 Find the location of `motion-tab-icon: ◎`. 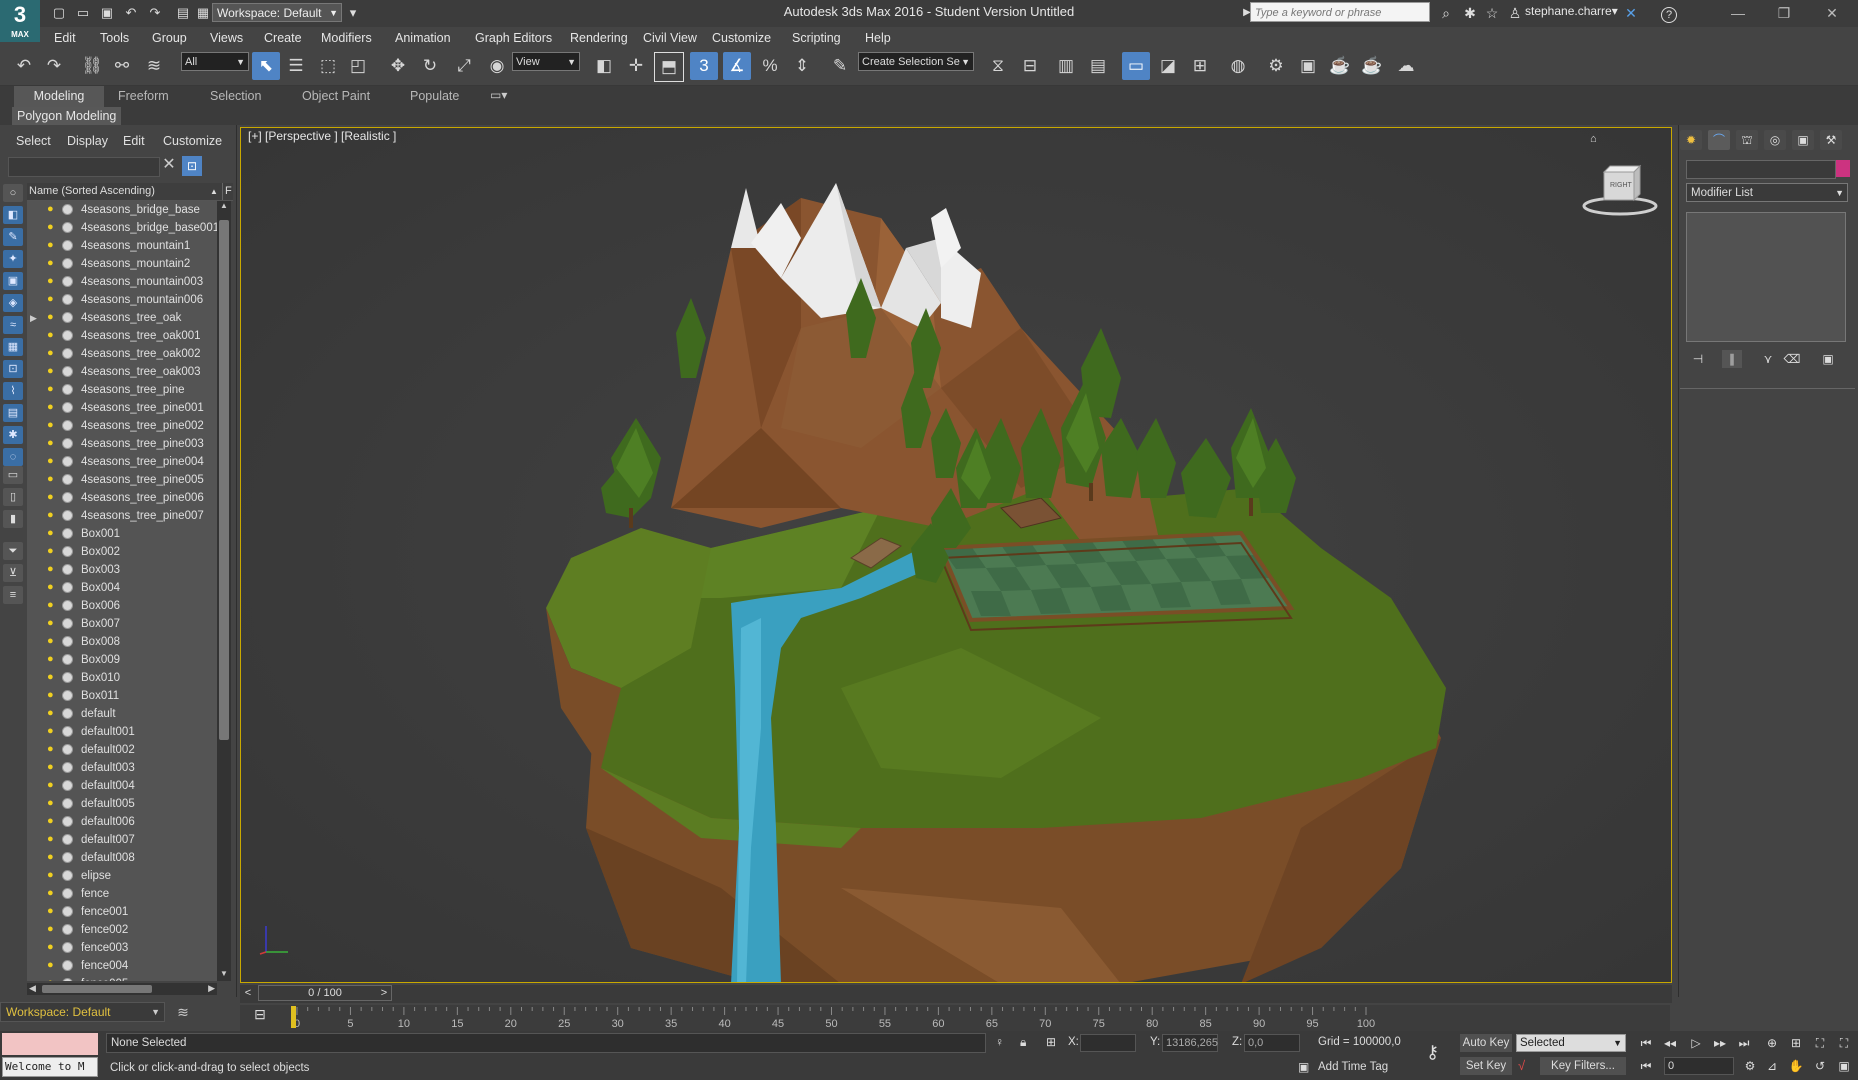

motion-tab-icon: ◎ is located at coordinates (1775, 140).